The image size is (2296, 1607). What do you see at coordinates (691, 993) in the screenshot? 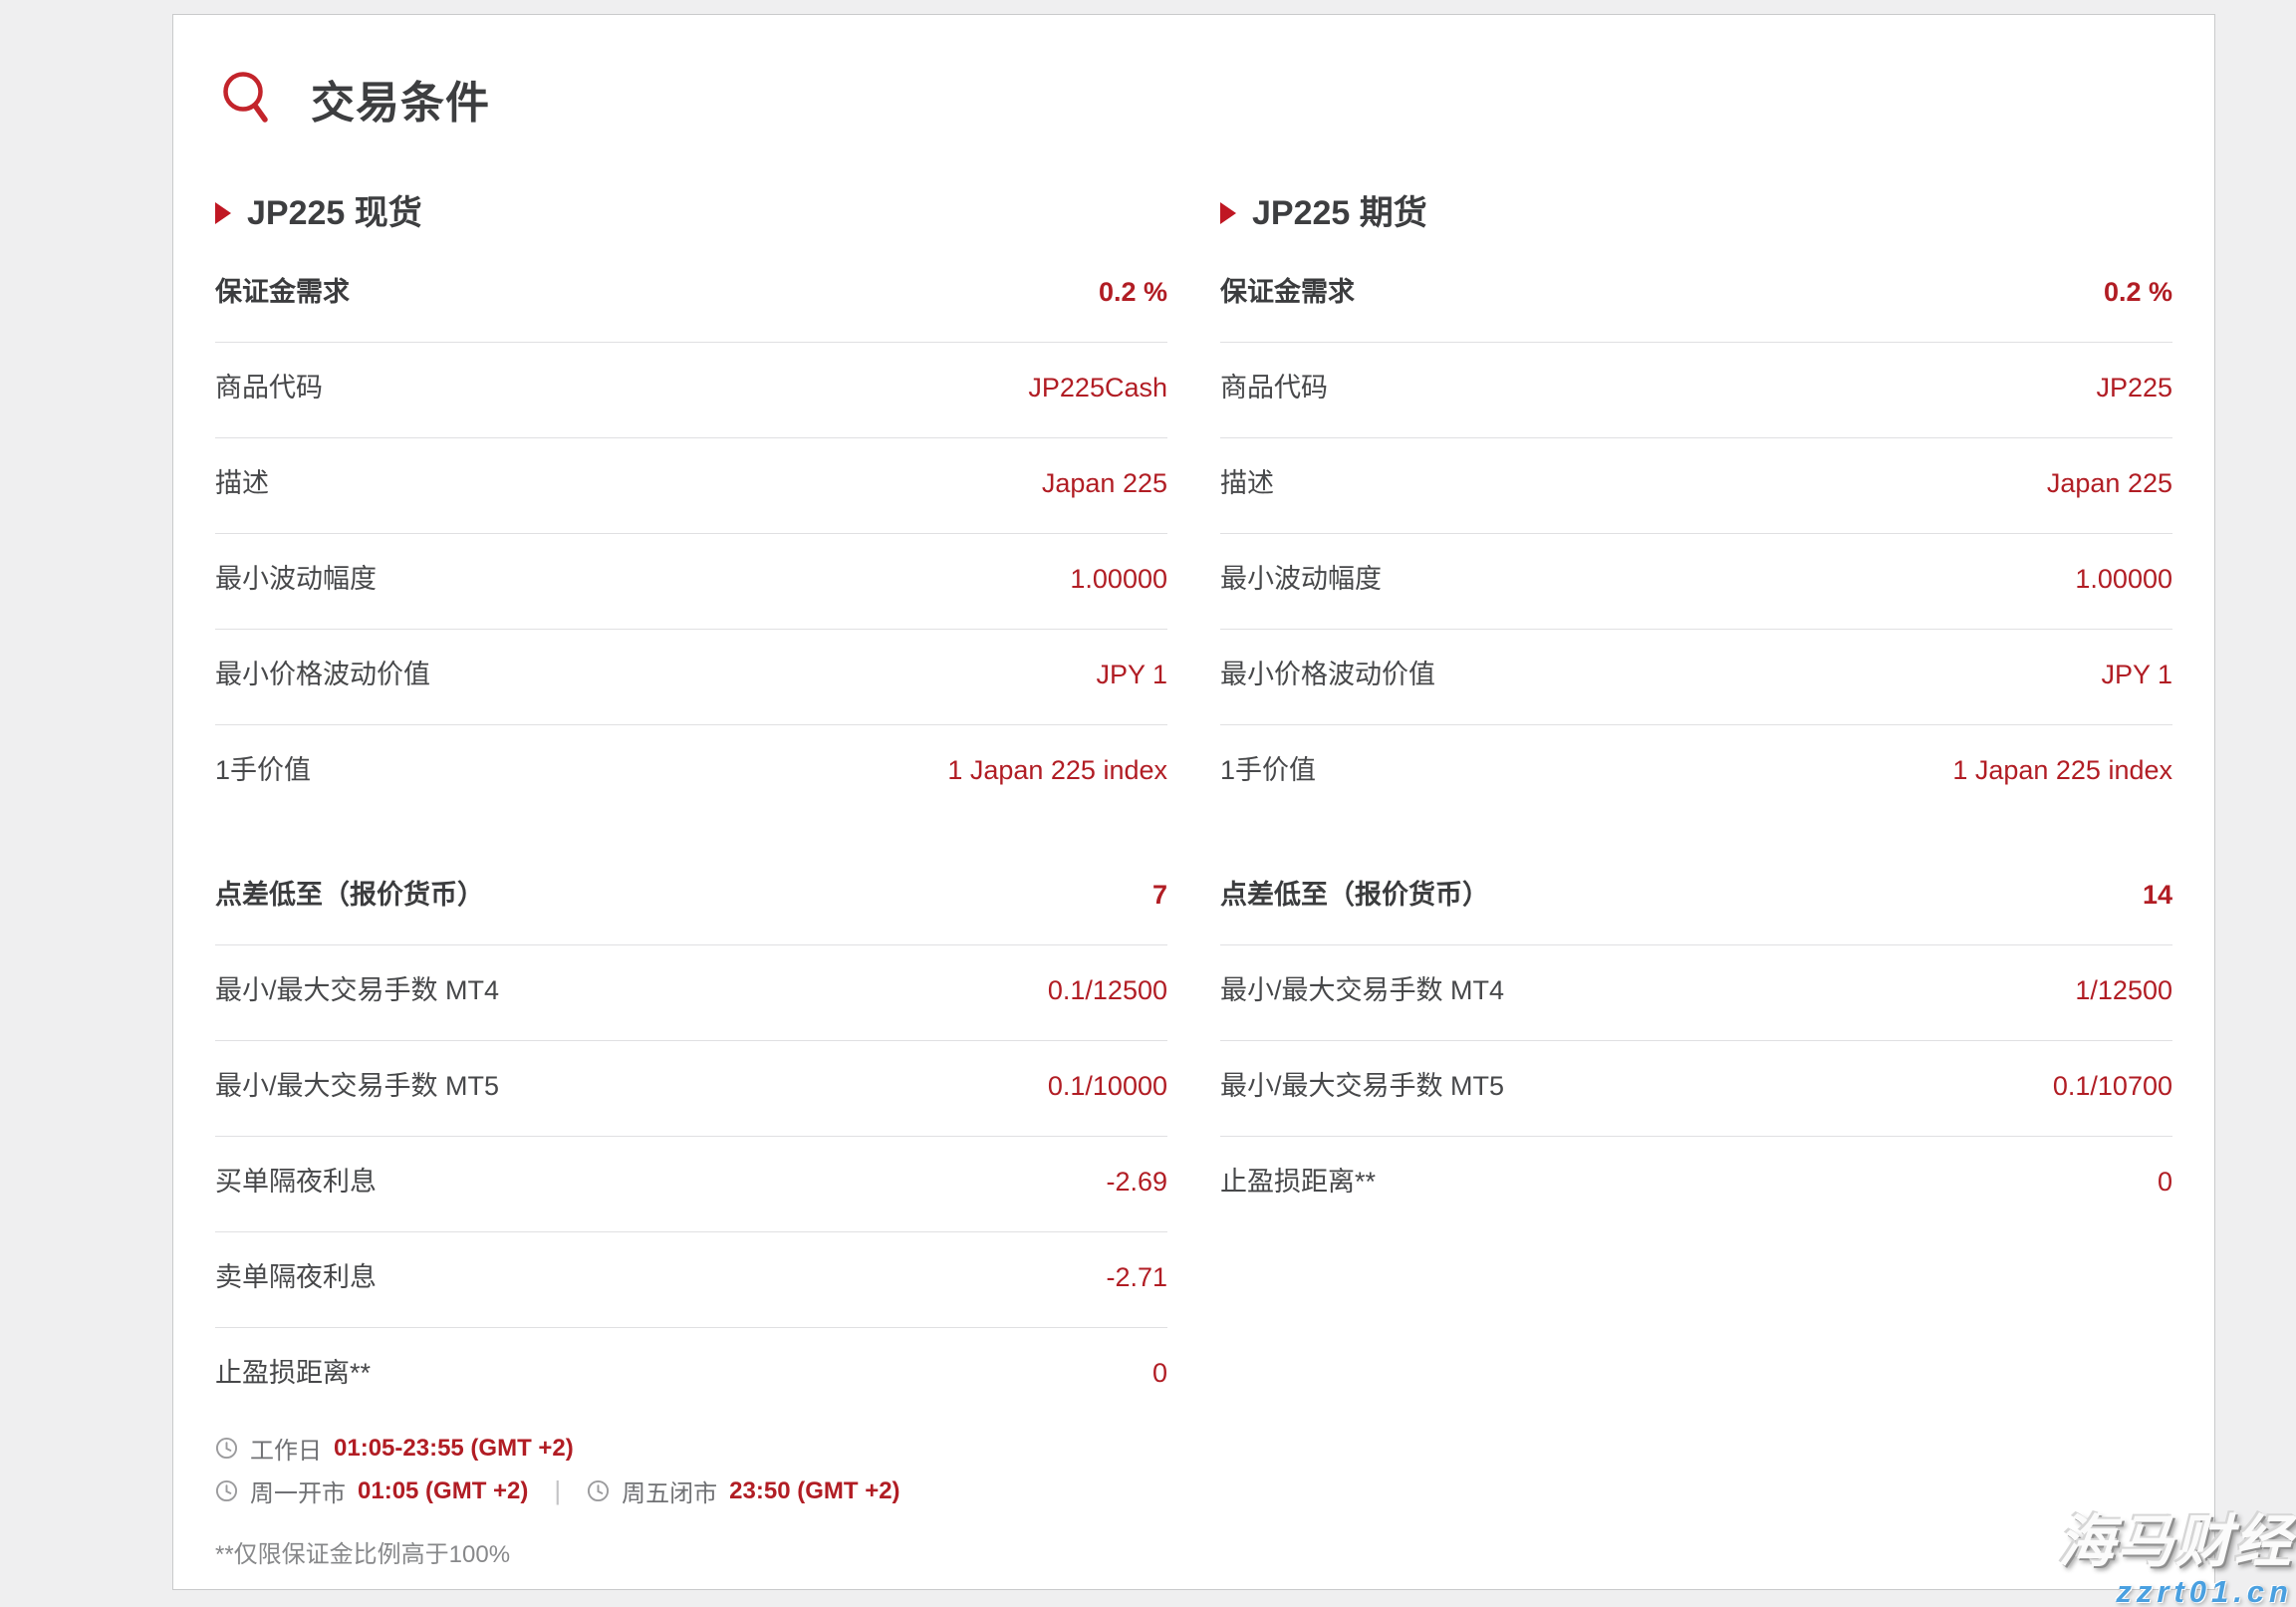
I see `table-row: 最小/最大交易手数 MT4 0.1/12500` at bounding box center [691, 993].